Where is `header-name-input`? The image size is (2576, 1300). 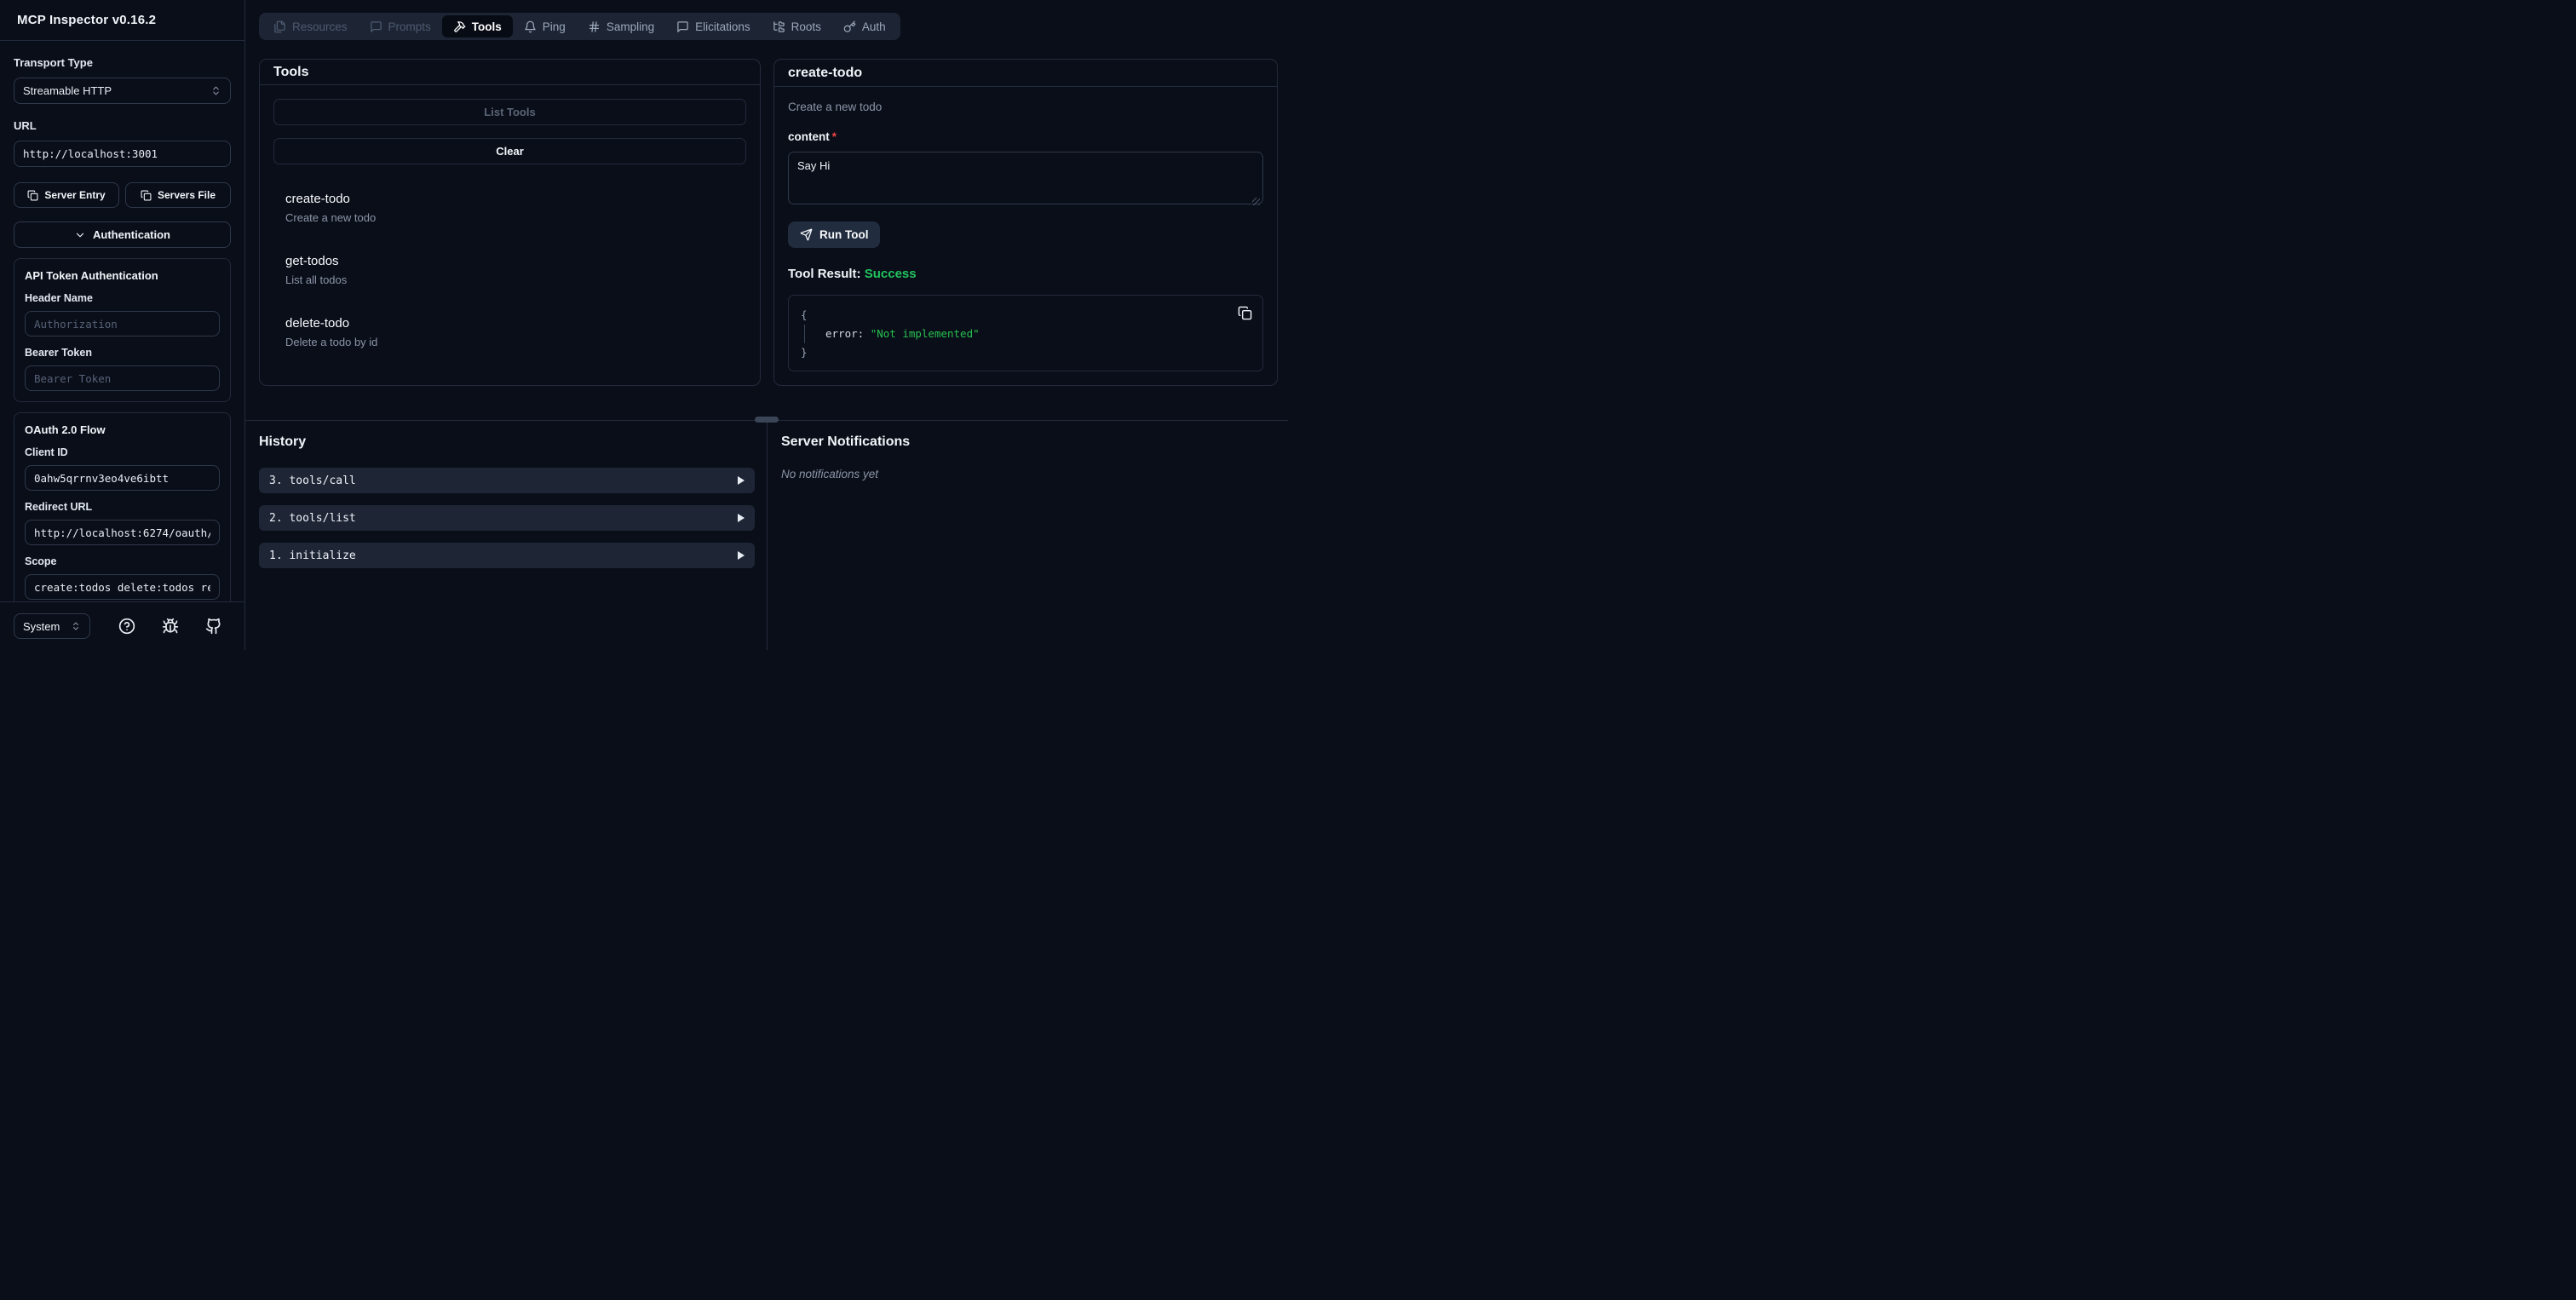
header-name-input is located at coordinates (122, 324).